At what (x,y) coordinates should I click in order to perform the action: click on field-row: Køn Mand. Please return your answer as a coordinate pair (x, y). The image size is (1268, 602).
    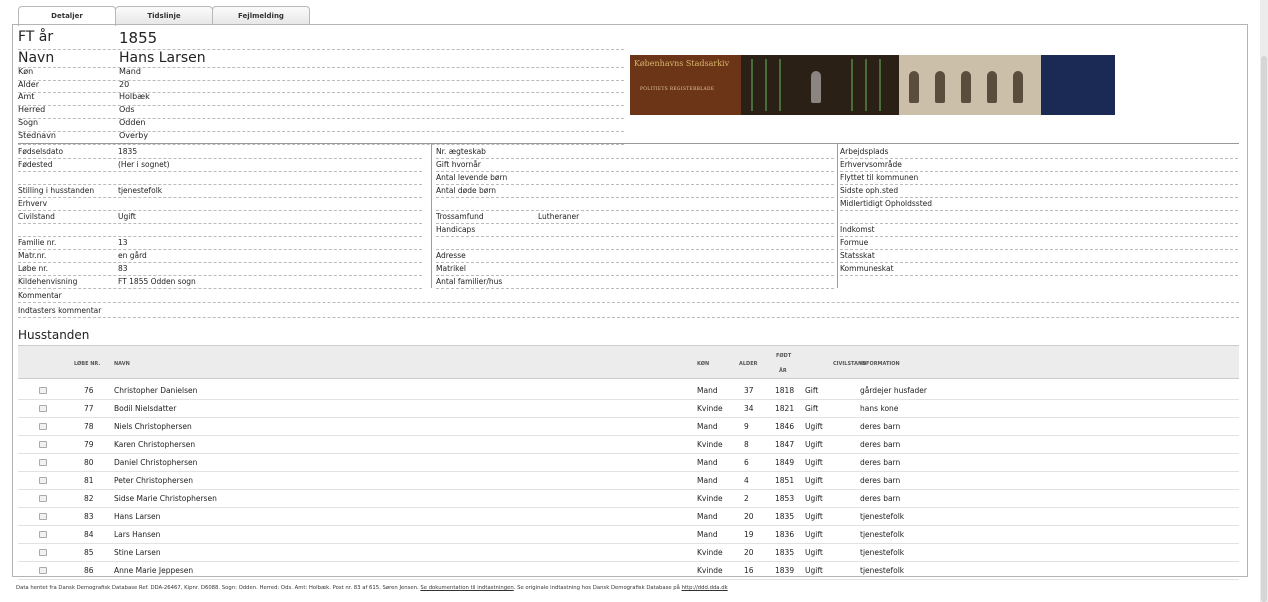
    Looking at the image, I should click on (321, 74).